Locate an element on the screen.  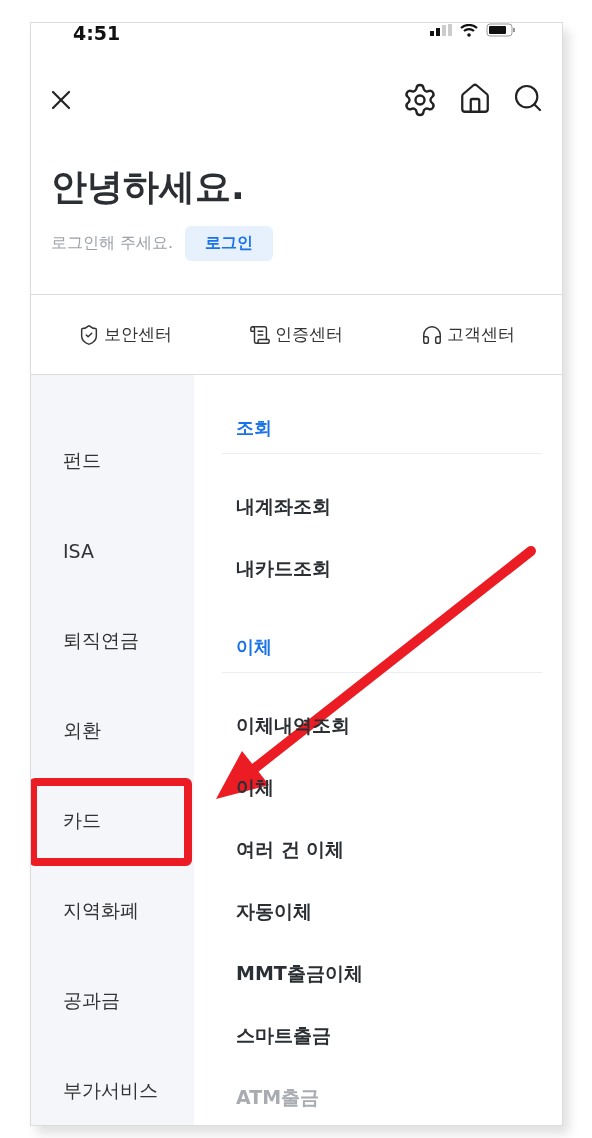
settings-button is located at coordinates (420, 100).